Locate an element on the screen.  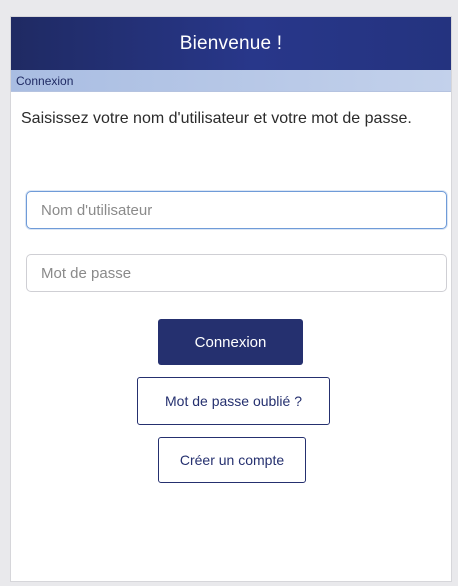
section-bar: Connexion is located at coordinates (231, 81).